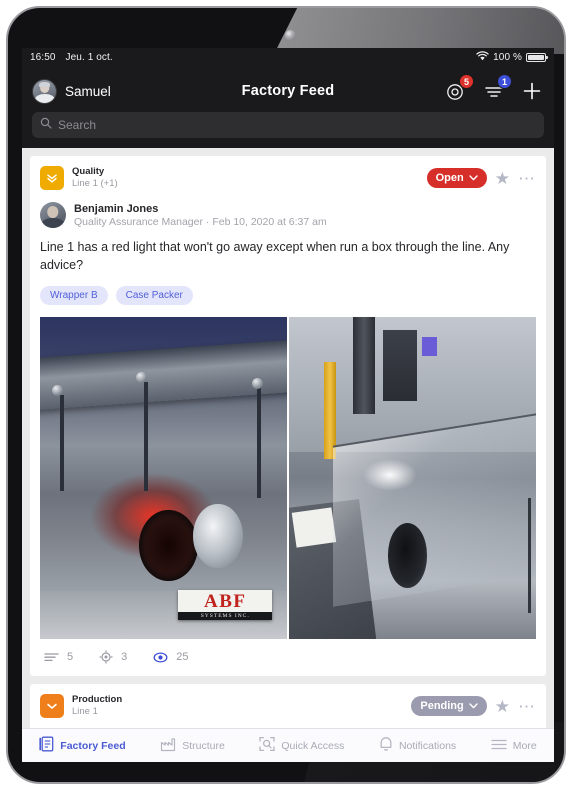  Describe the element at coordinates (85, 712) in the screenshot. I see `post-location-label: Line 1` at that location.